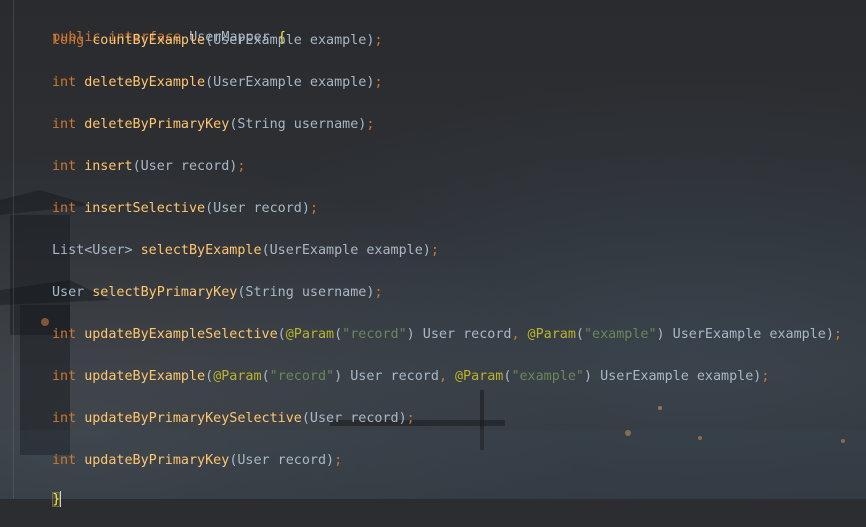 This screenshot has height=527, width=866. Describe the element at coordinates (157, 124) in the screenshot. I see `method-name: deleteByPrimaryKey` at that location.